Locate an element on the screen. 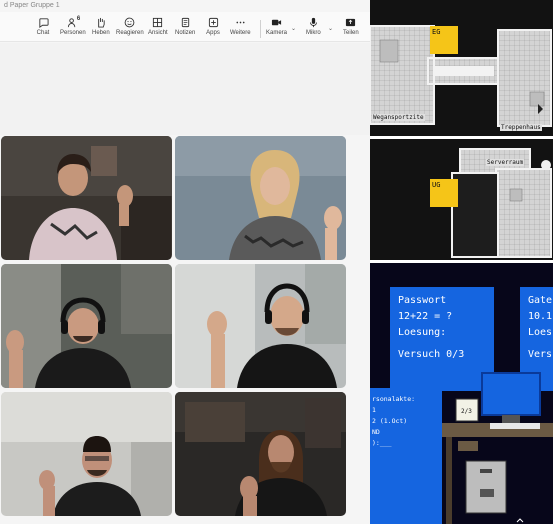 This screenshot has width=553, height=524. raise-hand-button: Heben is located at coordinates (101, 28).